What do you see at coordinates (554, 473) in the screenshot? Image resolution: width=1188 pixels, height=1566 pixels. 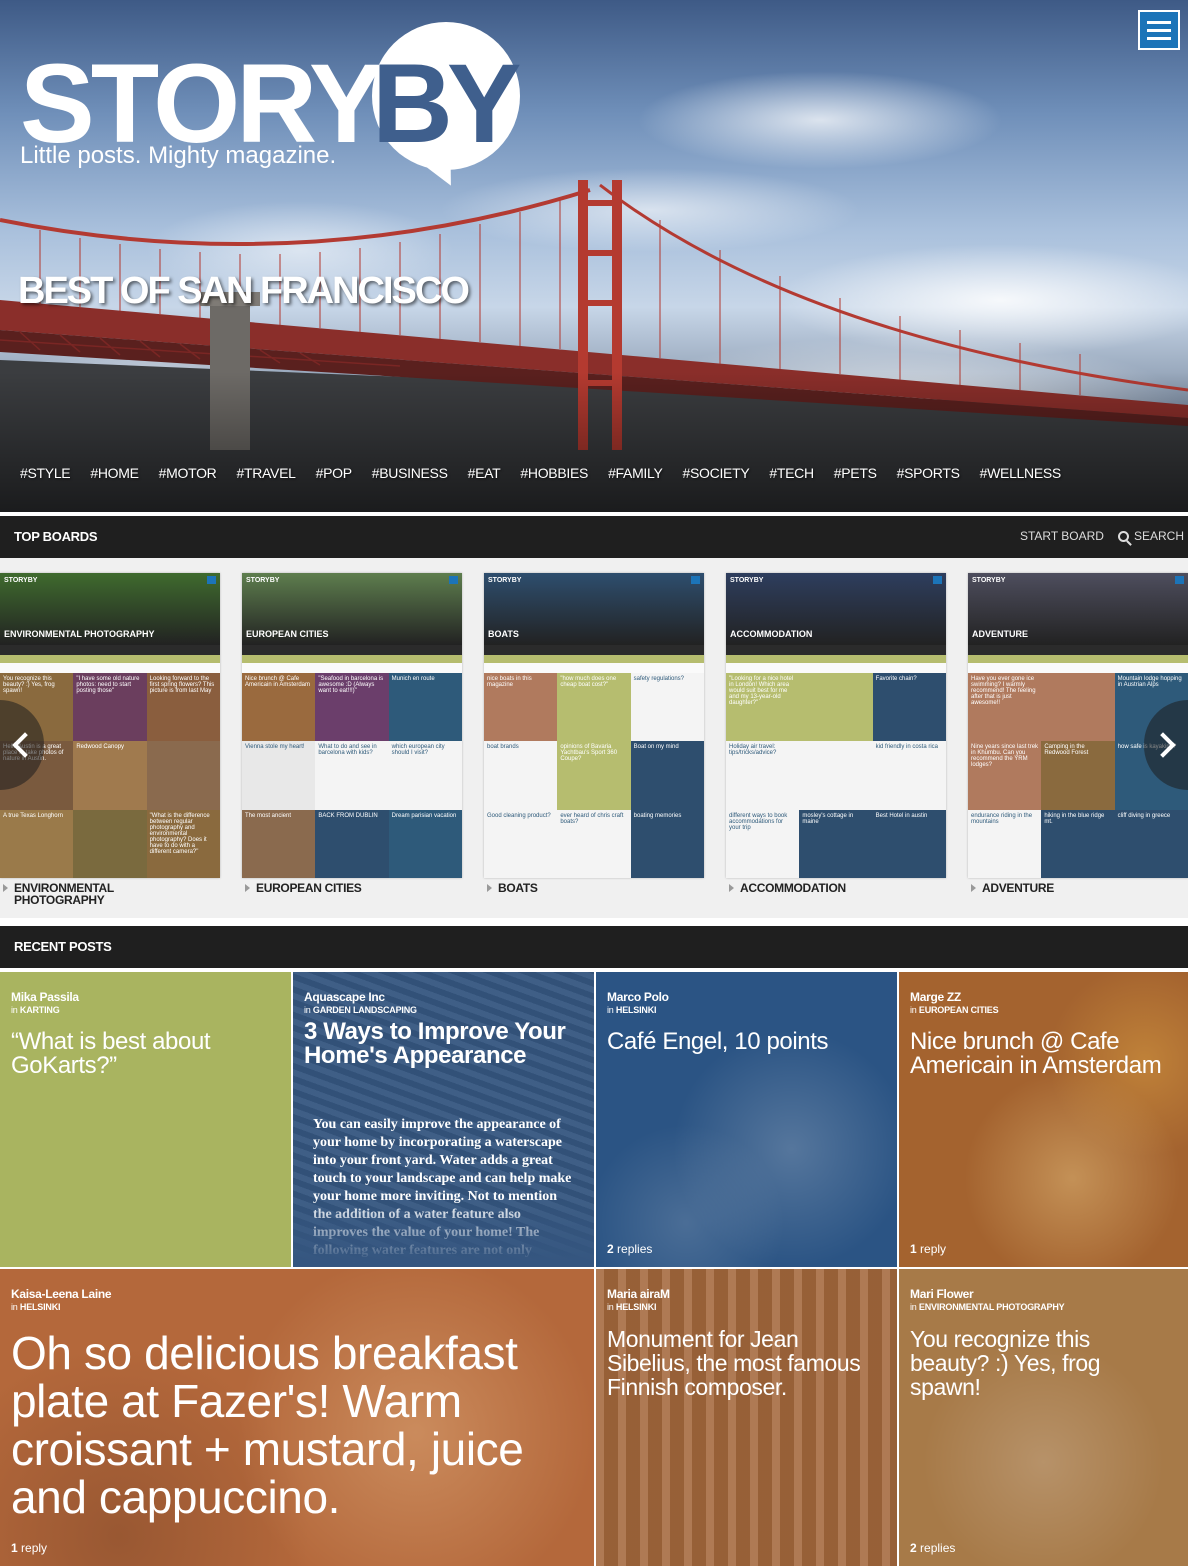 I see `hashtag-link: #HOBBIES` at bounding box center [554, 473].